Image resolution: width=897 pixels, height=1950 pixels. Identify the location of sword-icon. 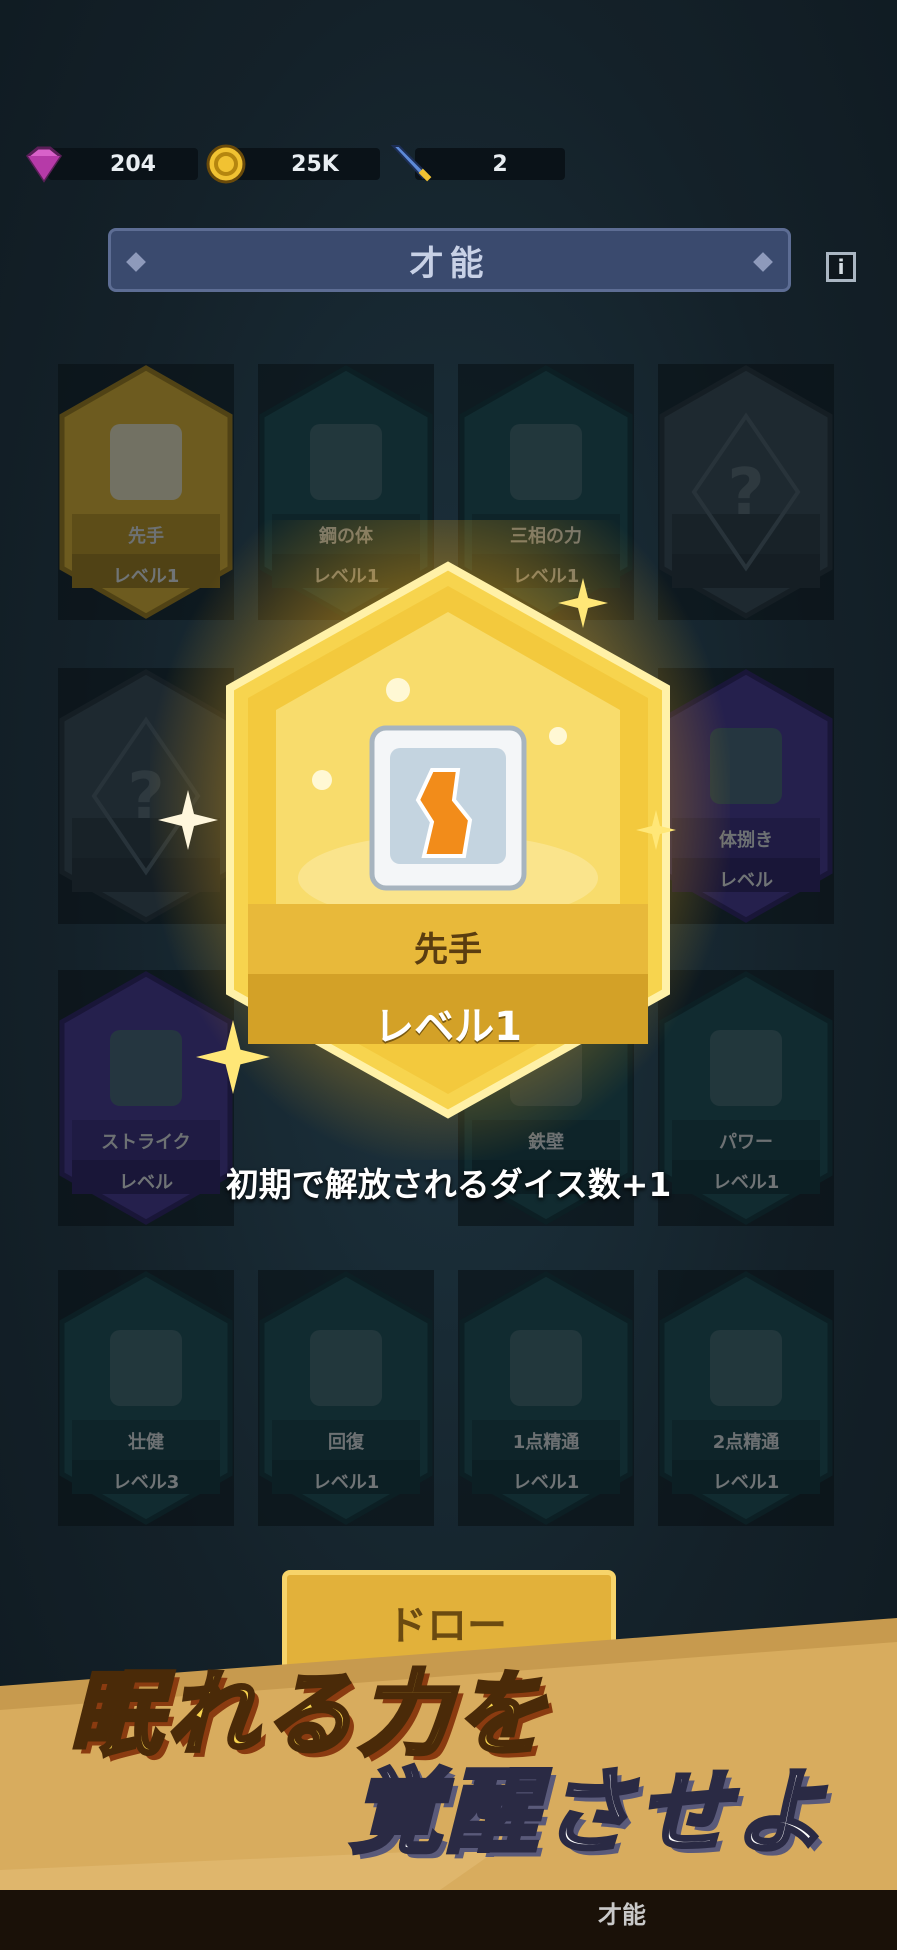
(411, 163).